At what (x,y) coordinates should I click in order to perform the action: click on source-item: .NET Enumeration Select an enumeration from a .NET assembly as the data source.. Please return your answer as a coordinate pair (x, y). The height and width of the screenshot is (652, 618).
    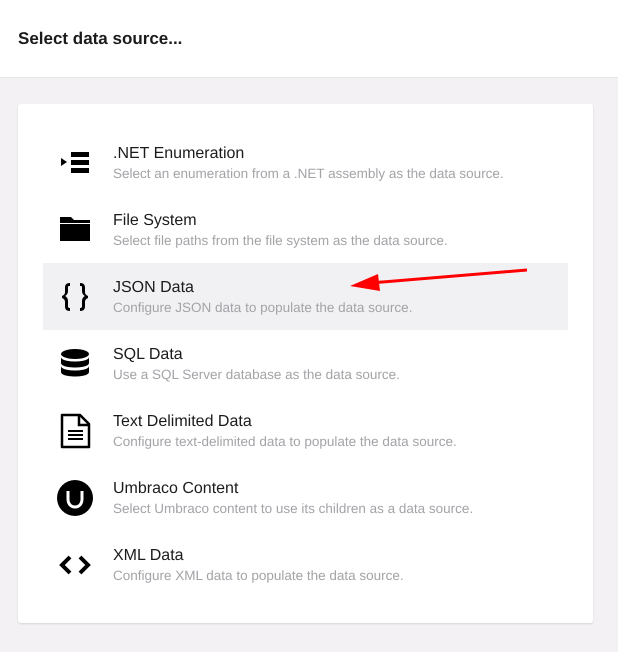
    Looking at the image, I should click on (305, 162).